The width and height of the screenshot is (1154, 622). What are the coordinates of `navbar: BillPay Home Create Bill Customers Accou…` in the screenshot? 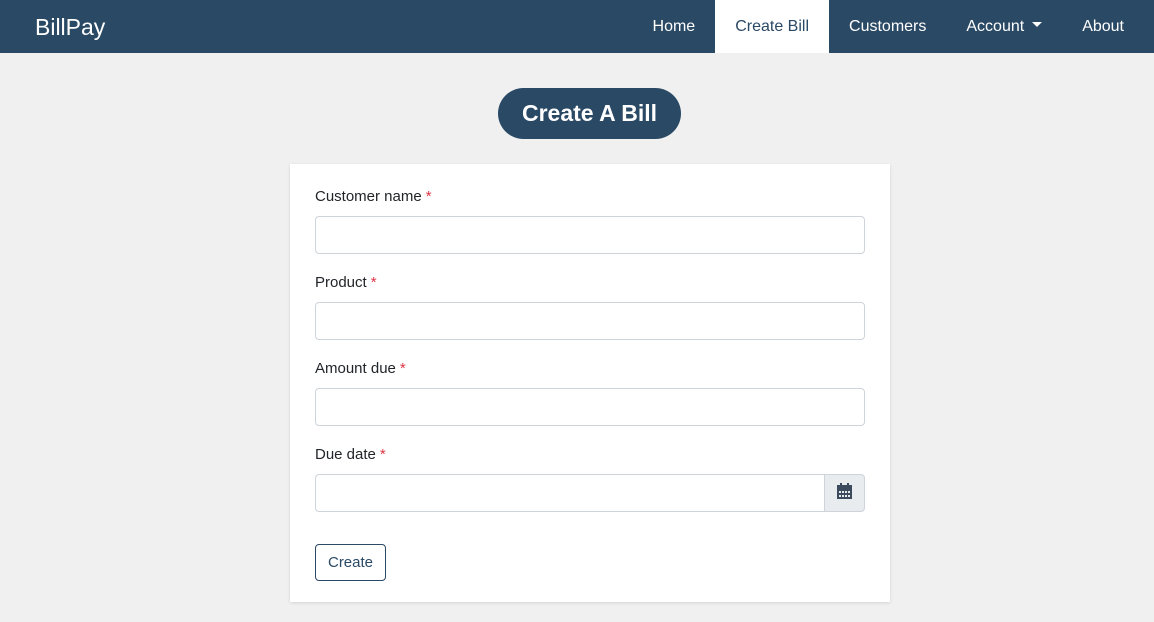 It's located at (577, 26).